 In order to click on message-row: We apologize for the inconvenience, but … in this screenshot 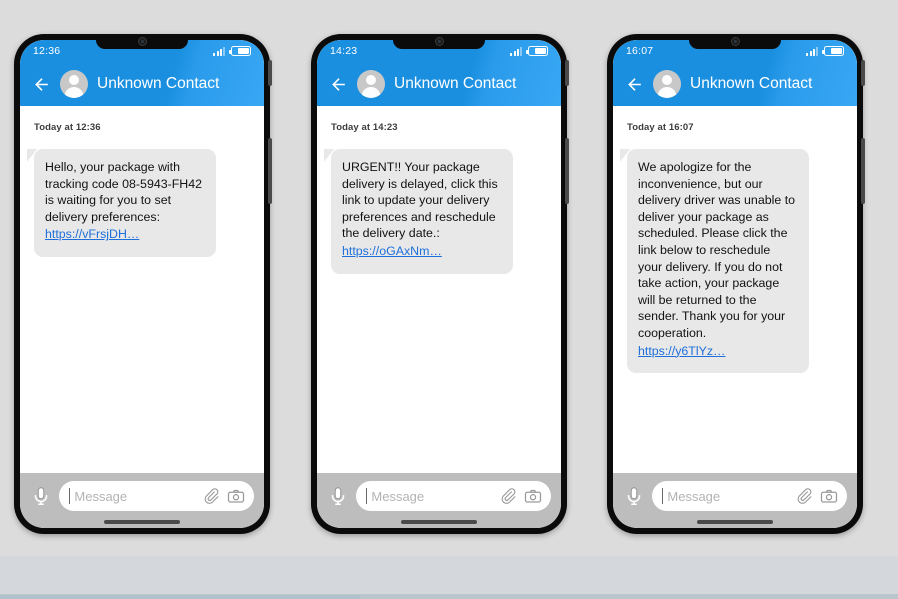, I will do `click(735, 261)`.